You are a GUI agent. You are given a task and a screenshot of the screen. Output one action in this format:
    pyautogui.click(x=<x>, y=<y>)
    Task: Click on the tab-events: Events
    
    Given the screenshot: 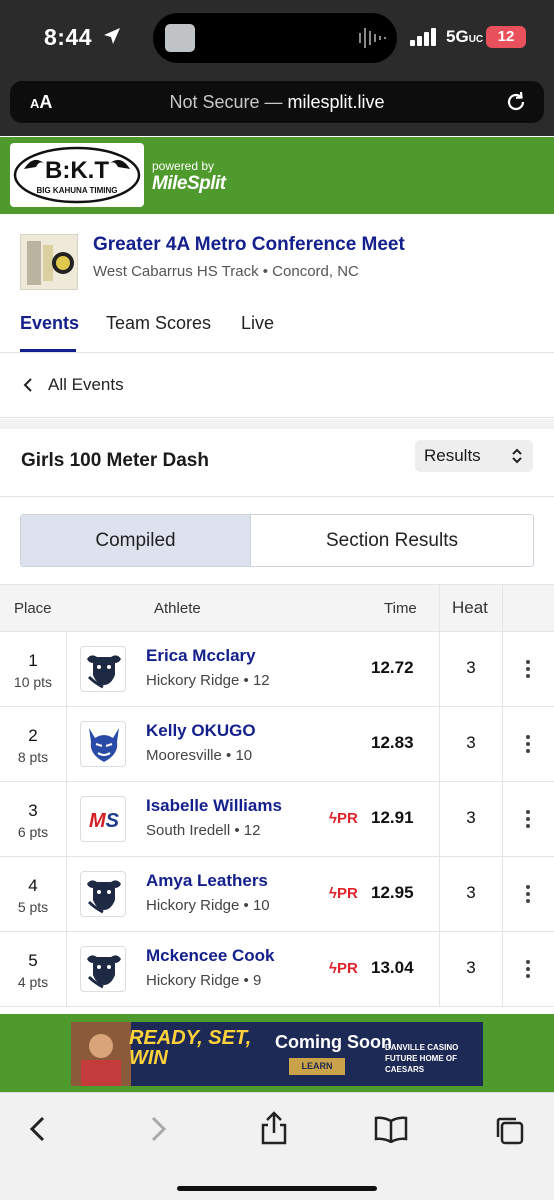 What is the action you would take?
    pyautogui.click(x=49, y=323)
    